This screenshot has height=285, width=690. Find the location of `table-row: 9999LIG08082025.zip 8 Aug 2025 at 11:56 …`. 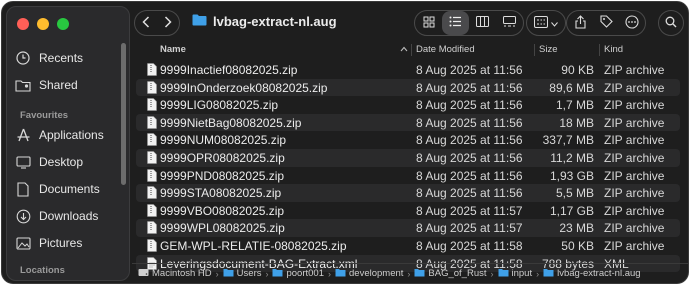

table-row: 9999LIG08082025.zip 8 Aug 2025 at 11:56 … is located at coordinates (410, 105).